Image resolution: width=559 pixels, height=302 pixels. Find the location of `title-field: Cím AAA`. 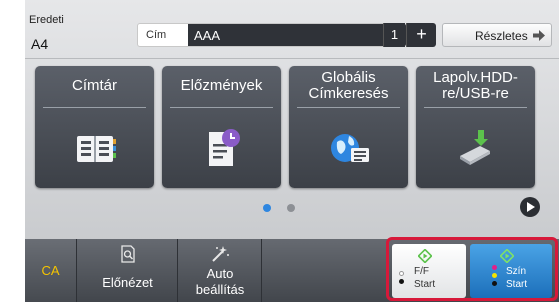

title-field: Cím AAA is located at coordinates (271, 35).